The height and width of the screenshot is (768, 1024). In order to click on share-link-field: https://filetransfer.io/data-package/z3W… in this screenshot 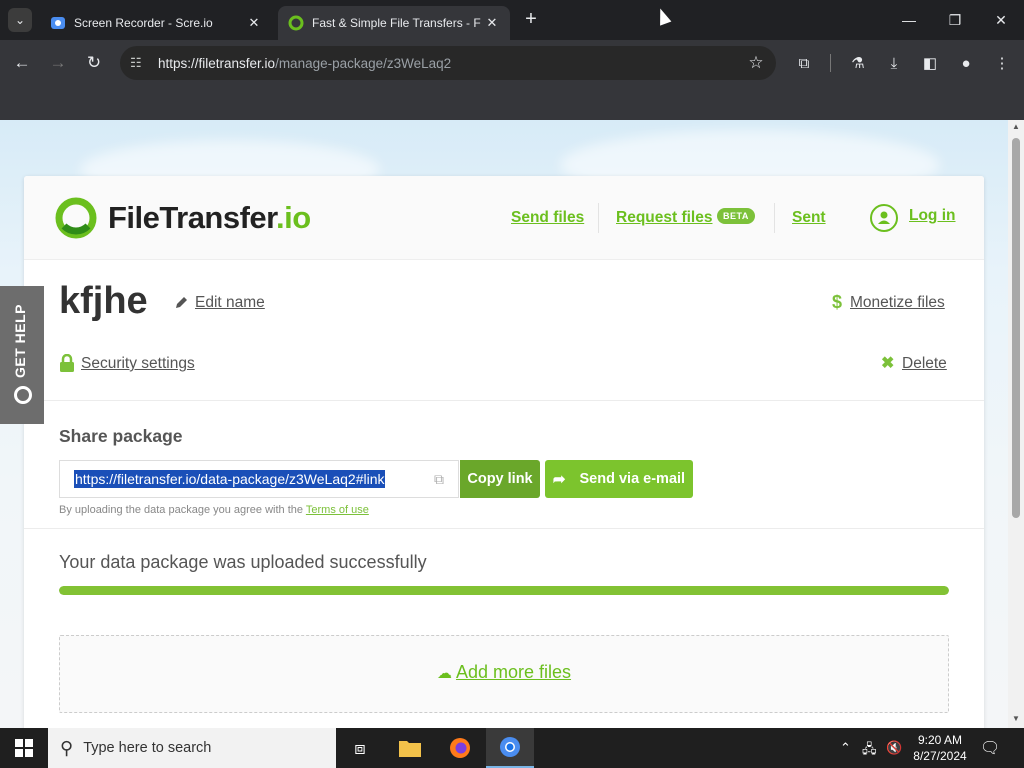, I will do `click(259, 479)`.